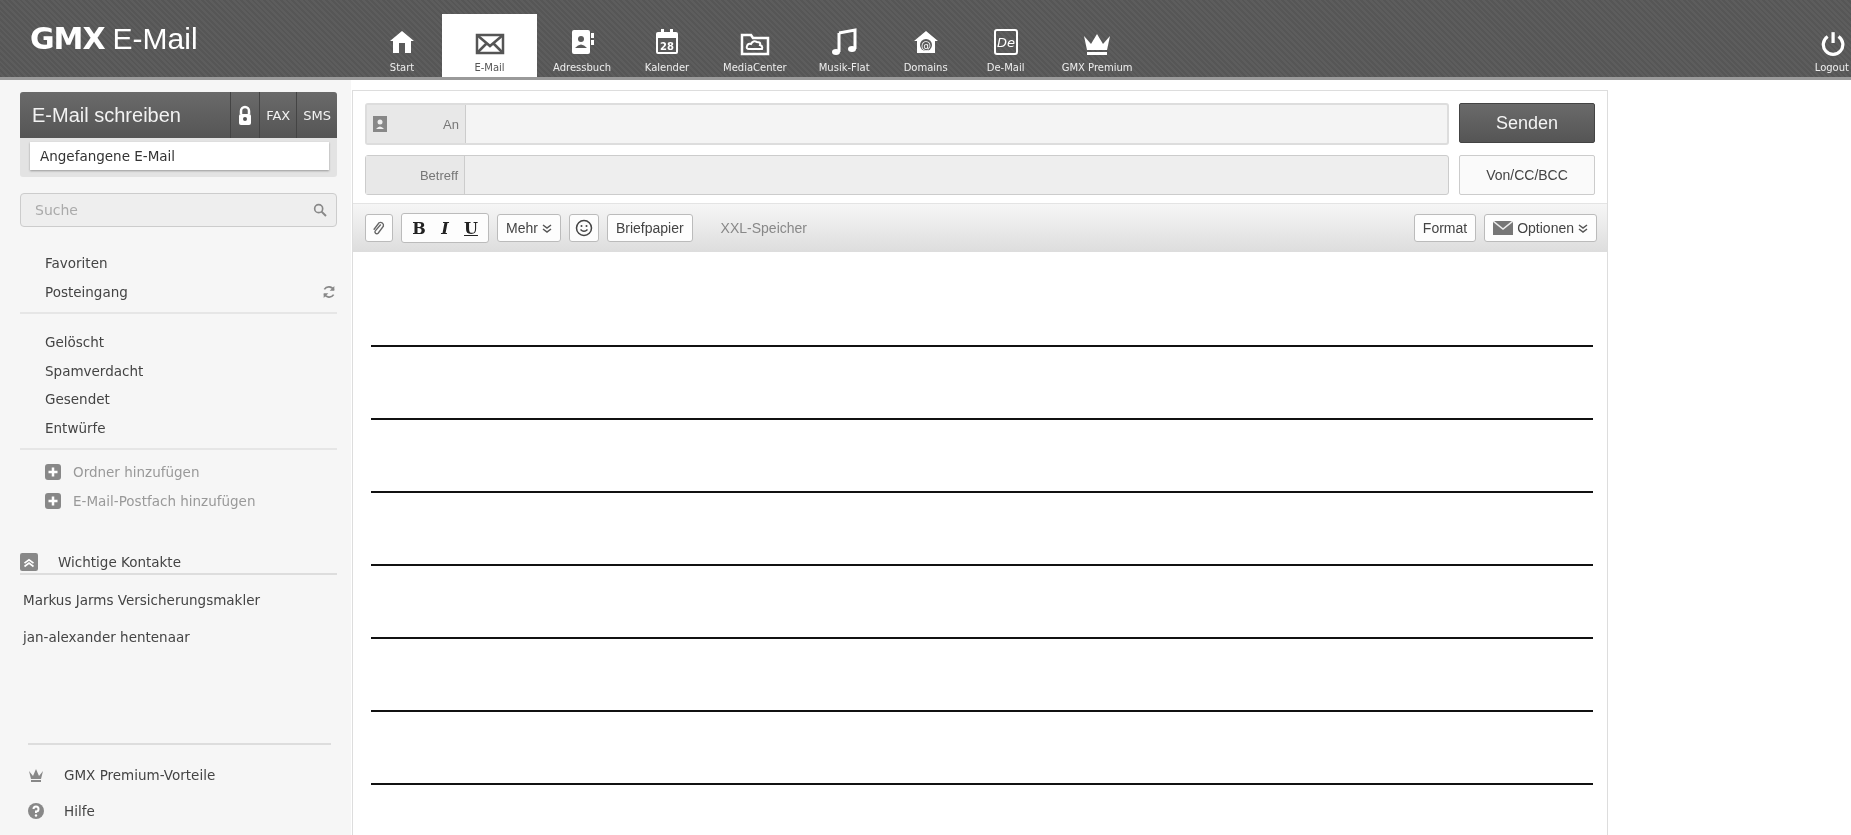  I want to click on folder-item: Gesendet, so click(77, 399).